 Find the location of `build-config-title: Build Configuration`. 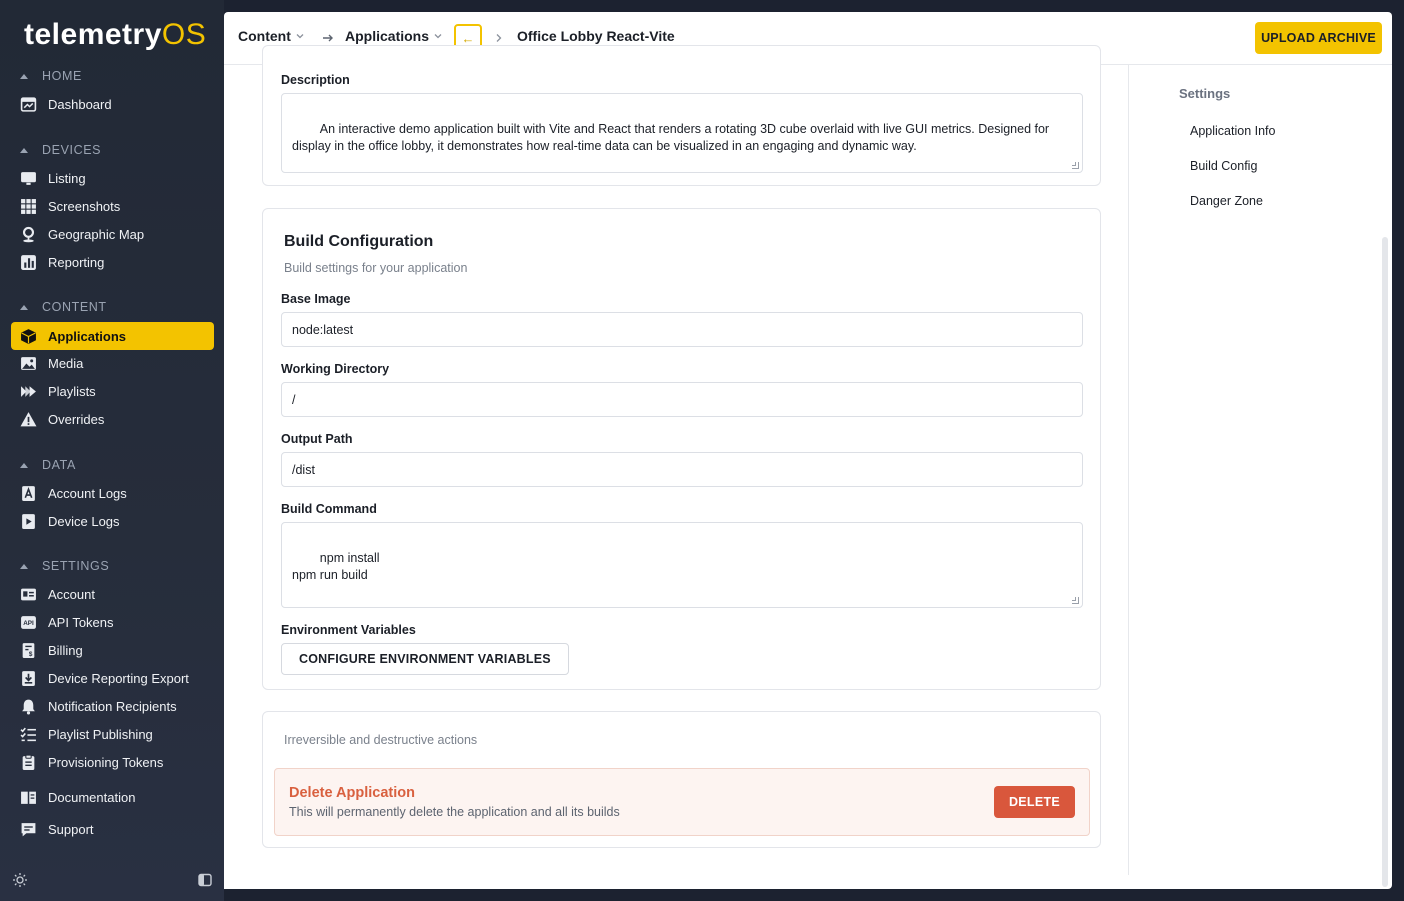

build-config-title: Build Configuration is located at coordinates (359, 241).